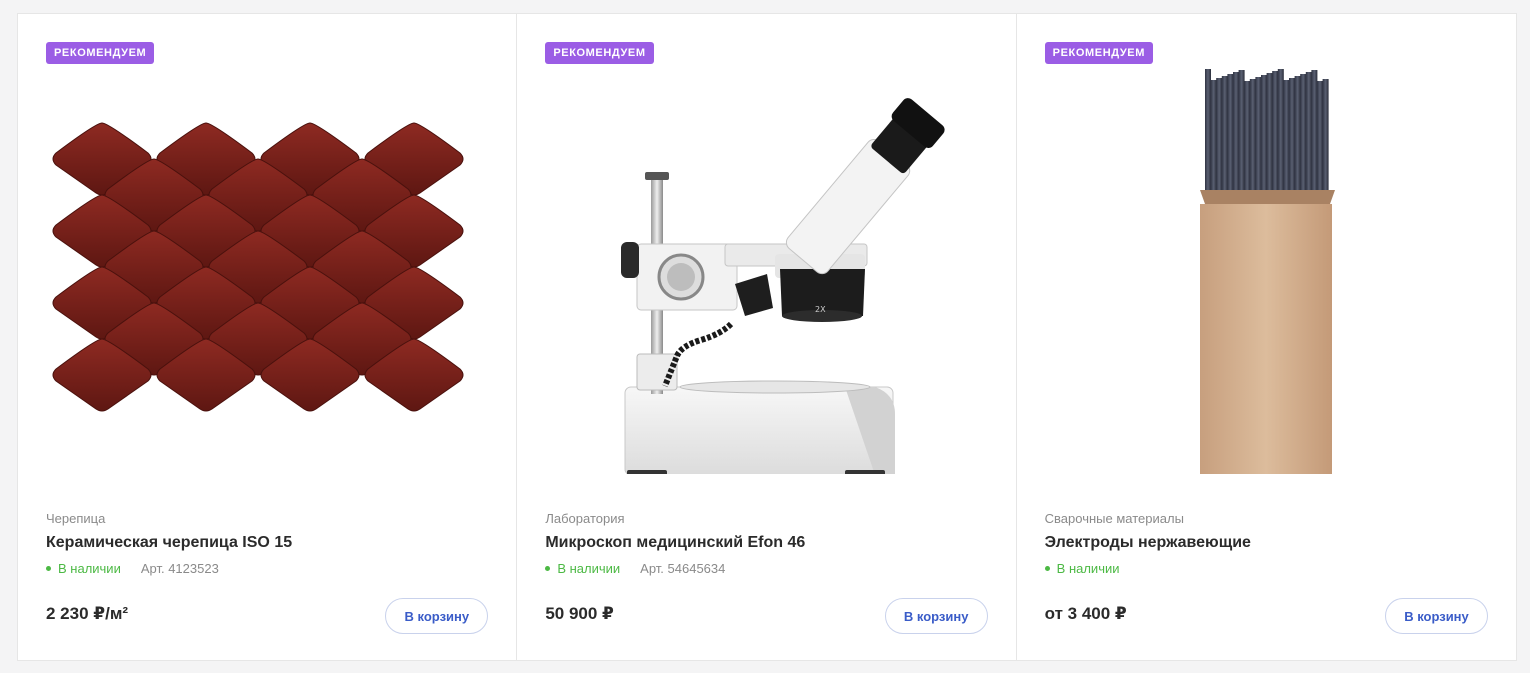 This screenshot has height=673, width=1530. I want to click on stock-row: В наличии, so click(1082, 568).